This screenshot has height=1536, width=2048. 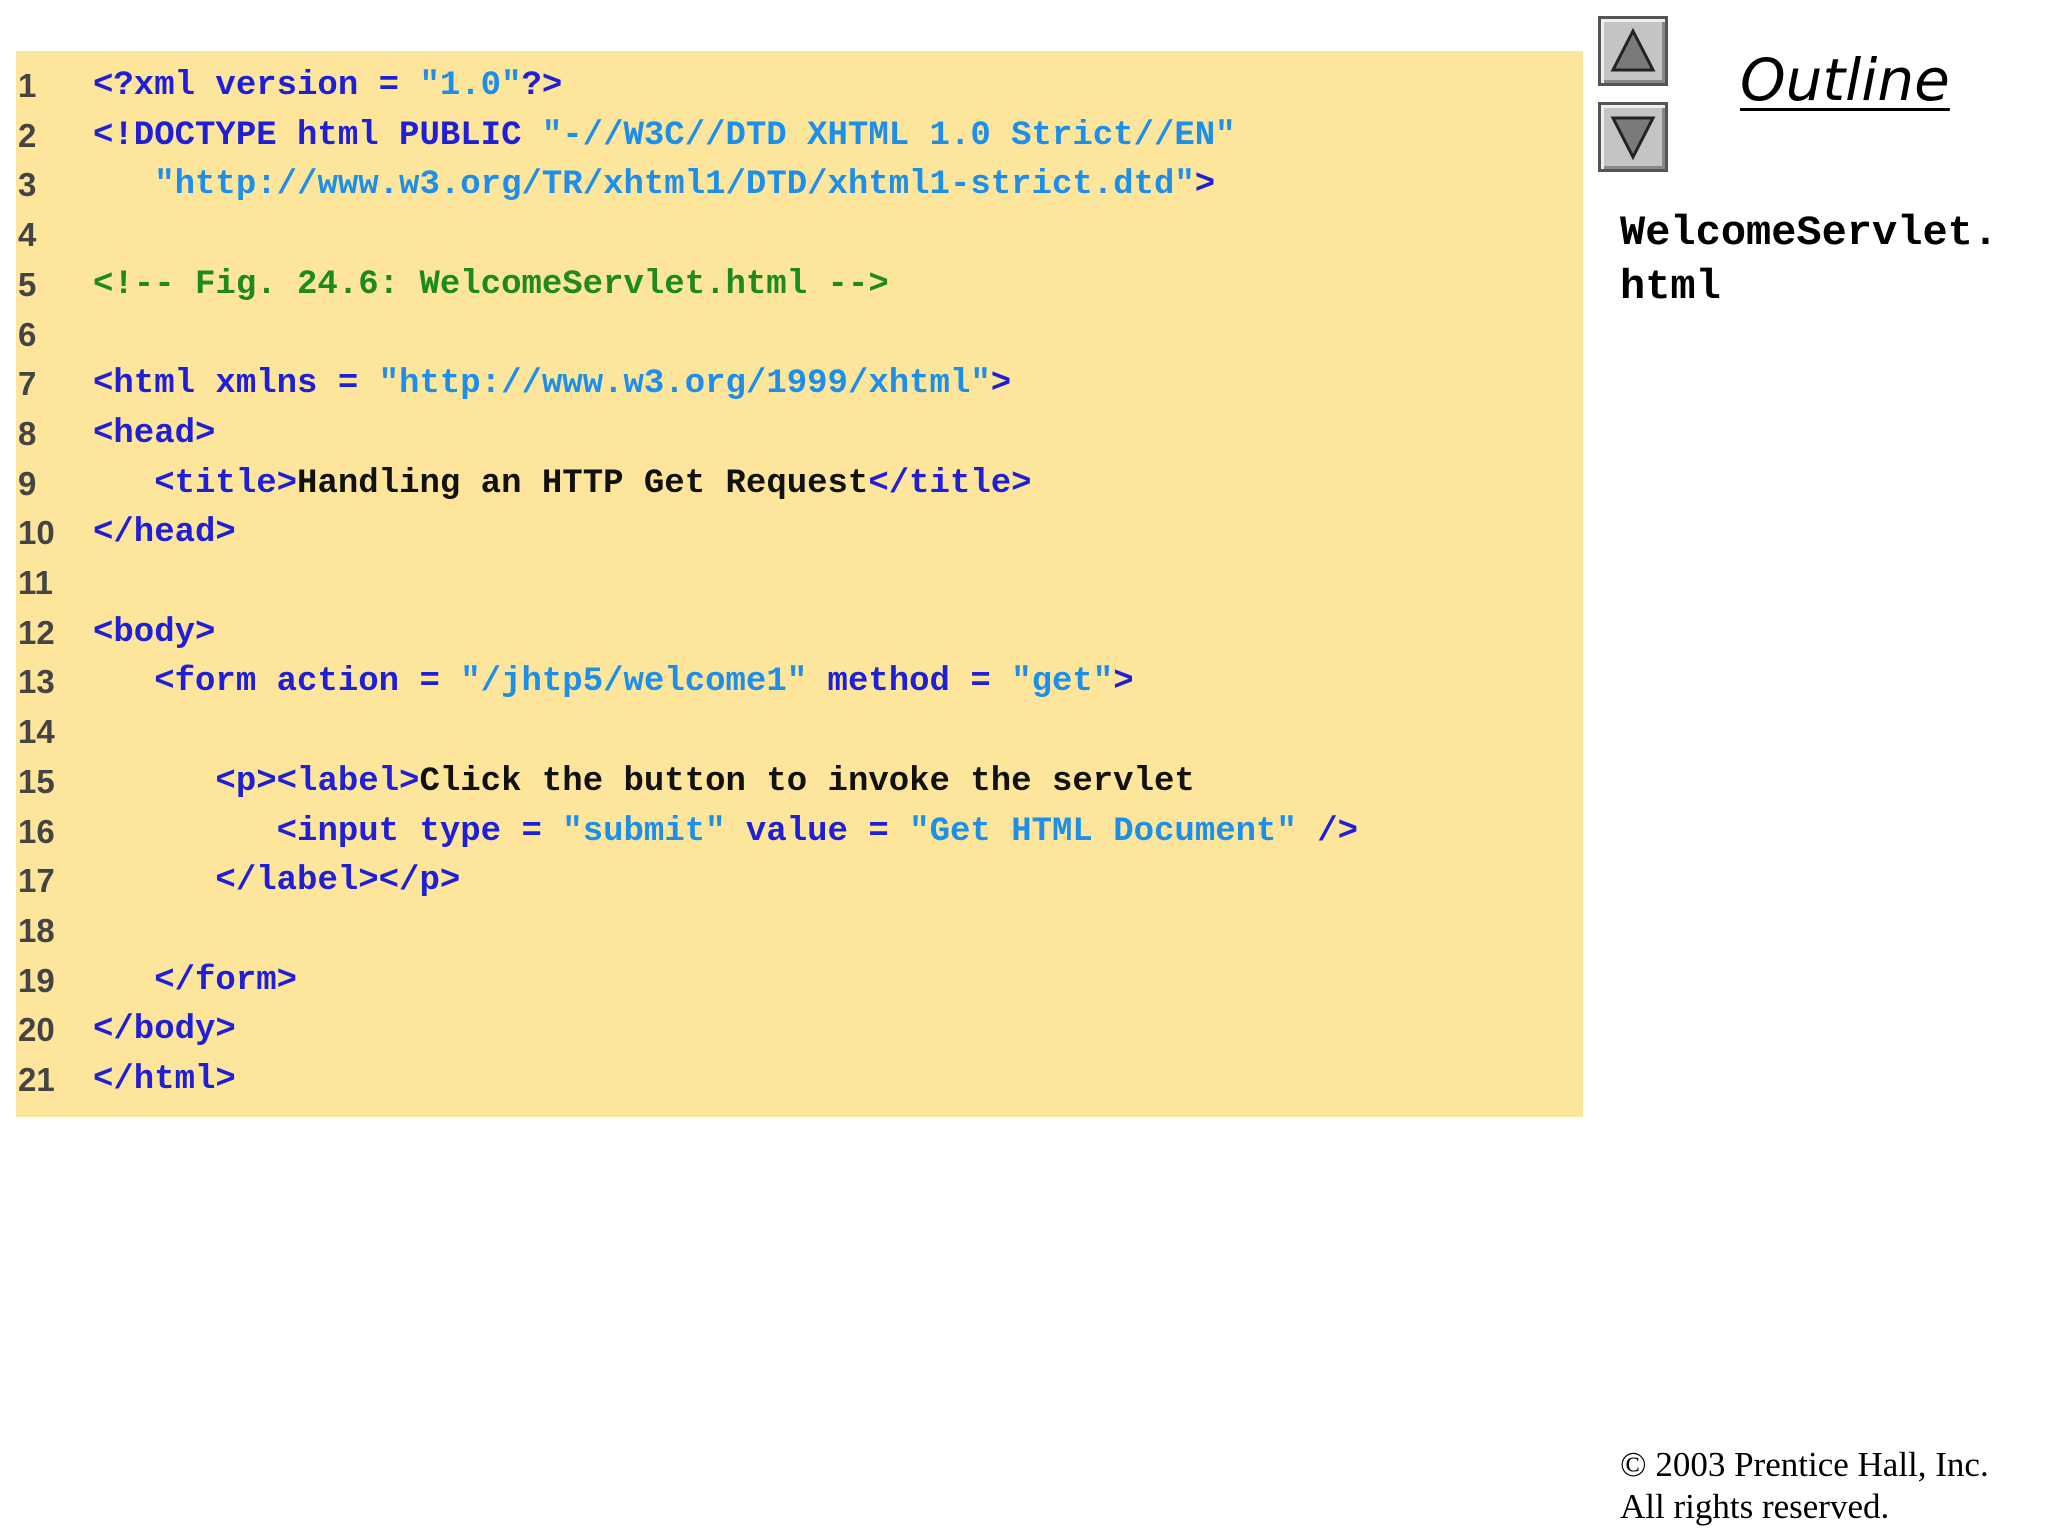 I want to click on line-number: 21, so click(x=36, y=1079).